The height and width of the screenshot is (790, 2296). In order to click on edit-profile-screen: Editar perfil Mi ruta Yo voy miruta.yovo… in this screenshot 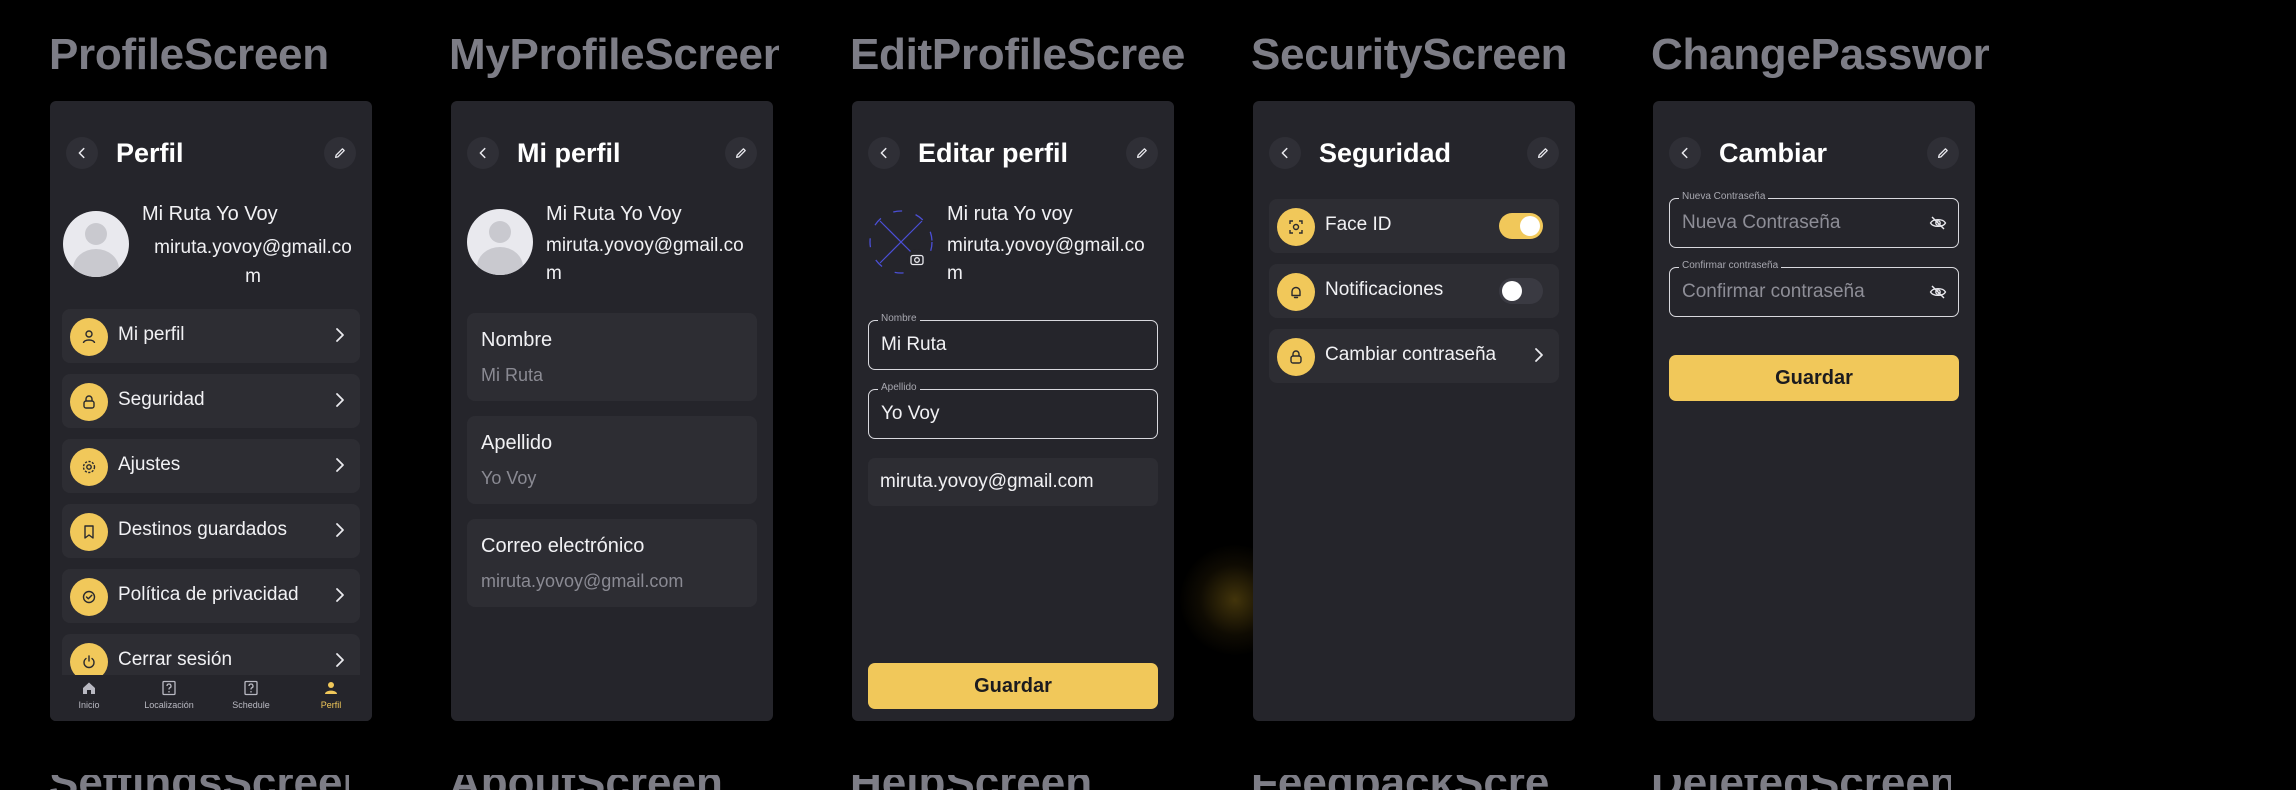, I will do `click(1013, 411)`.